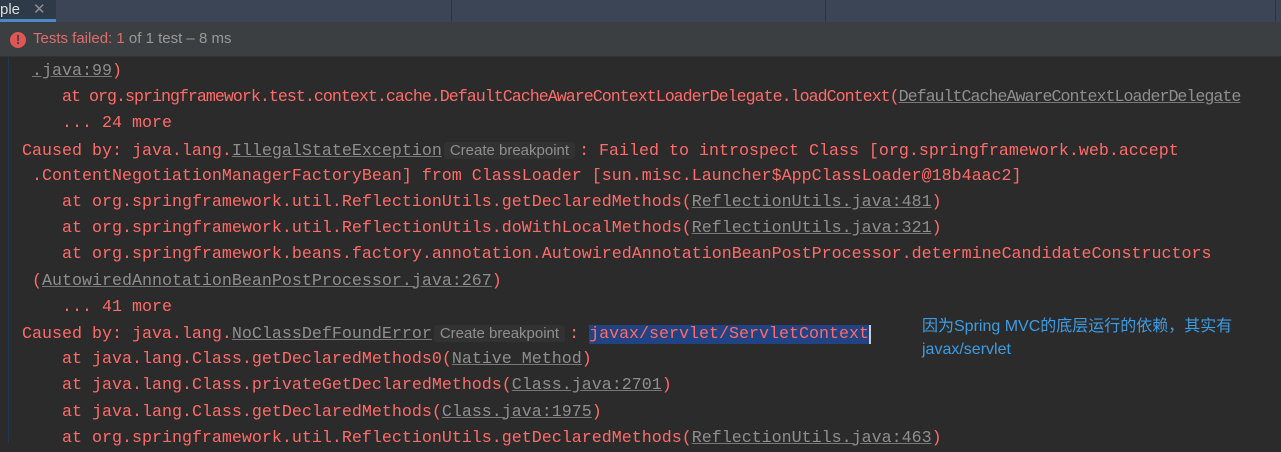 The width and height of the screenshot is (1281, 452). I want to click on editor-tab-bar: ple ✕, so click(640, 11).